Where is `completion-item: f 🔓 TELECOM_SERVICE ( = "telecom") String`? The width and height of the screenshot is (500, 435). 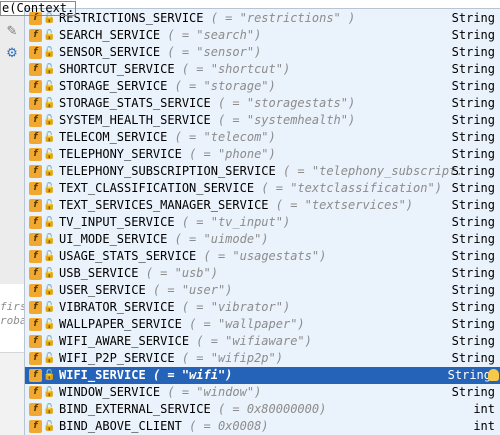 completion-item: f 🔓 TELECOM_SERVICE ( = "telecom") String is located at coordinates (262, 137).